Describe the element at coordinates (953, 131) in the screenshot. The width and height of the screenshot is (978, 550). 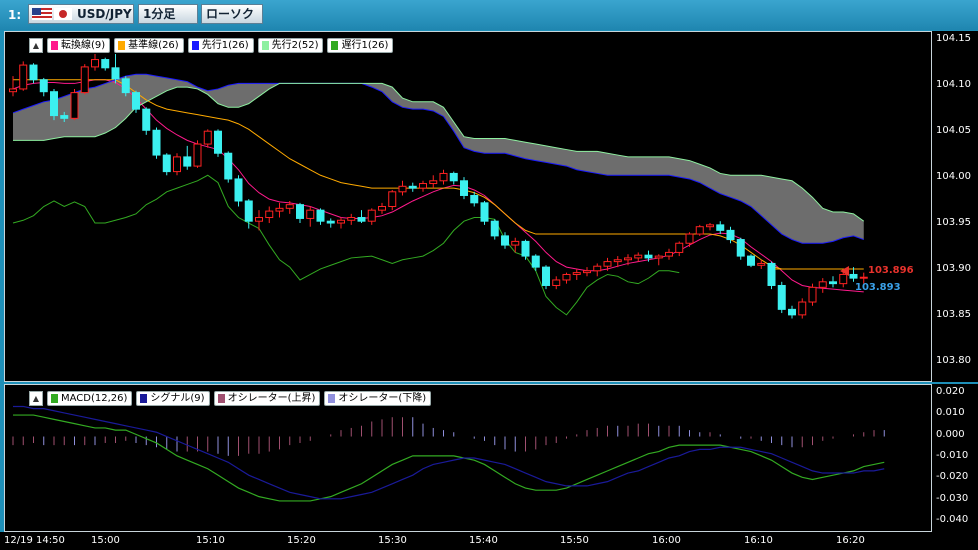
I see `price-tick-label: 104.05` at that location.